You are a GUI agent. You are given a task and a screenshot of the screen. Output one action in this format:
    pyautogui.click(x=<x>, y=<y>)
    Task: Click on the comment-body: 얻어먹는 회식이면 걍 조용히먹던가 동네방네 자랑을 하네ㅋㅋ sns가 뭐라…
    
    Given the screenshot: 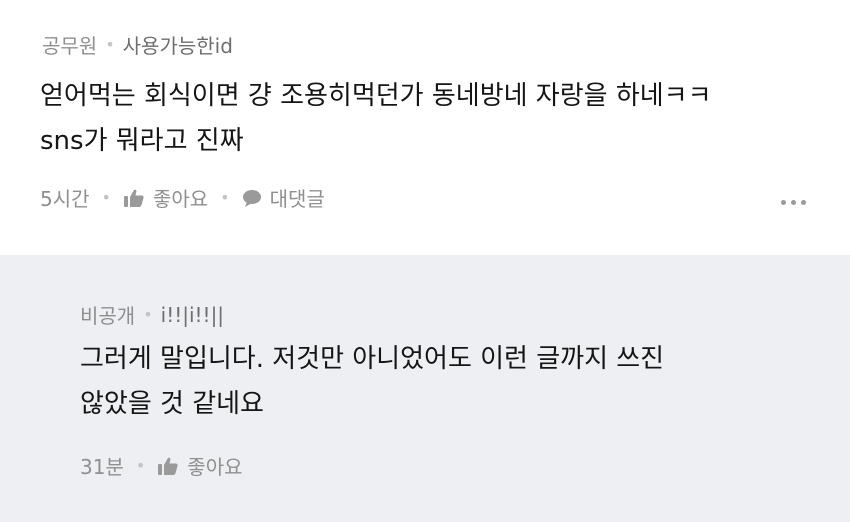 What is the action you would take?
    pyautogui.click(x=376, y=119)
    